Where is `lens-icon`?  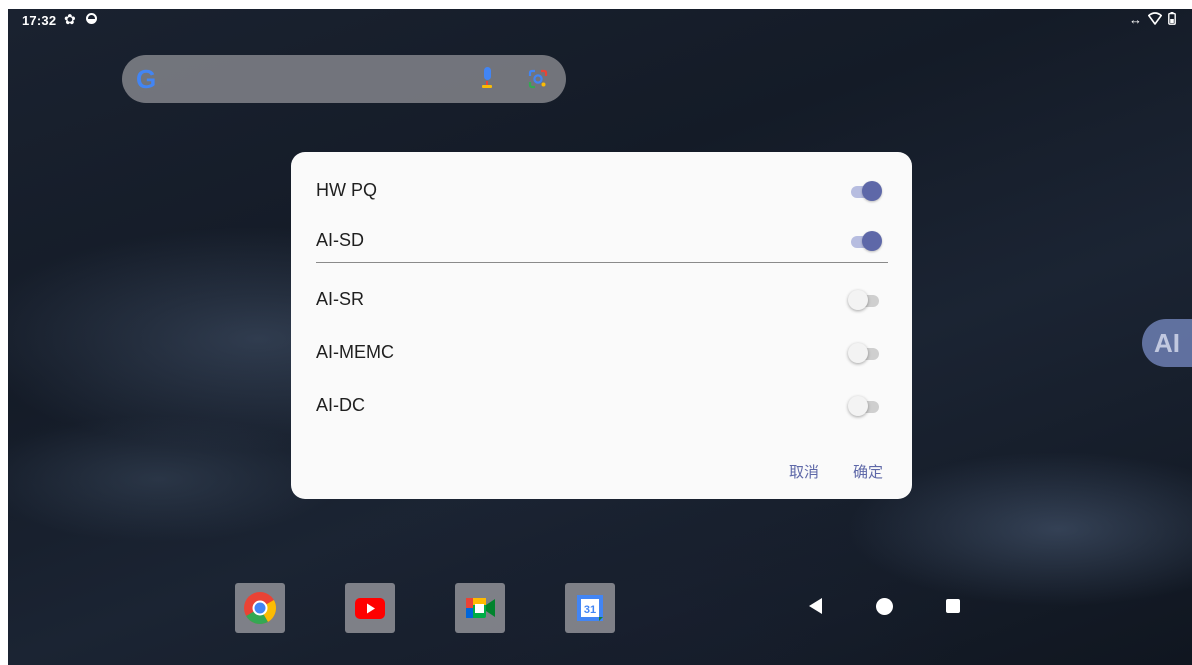 lens-icon is located at coordinates (538, 79).